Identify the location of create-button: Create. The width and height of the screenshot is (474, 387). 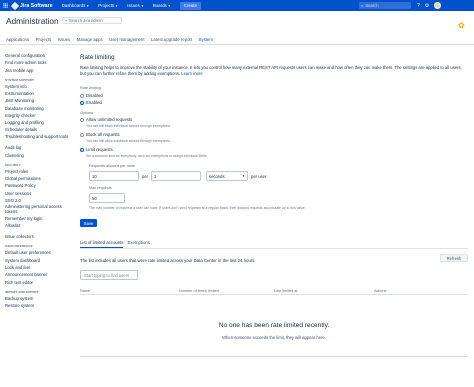
(190, 5).